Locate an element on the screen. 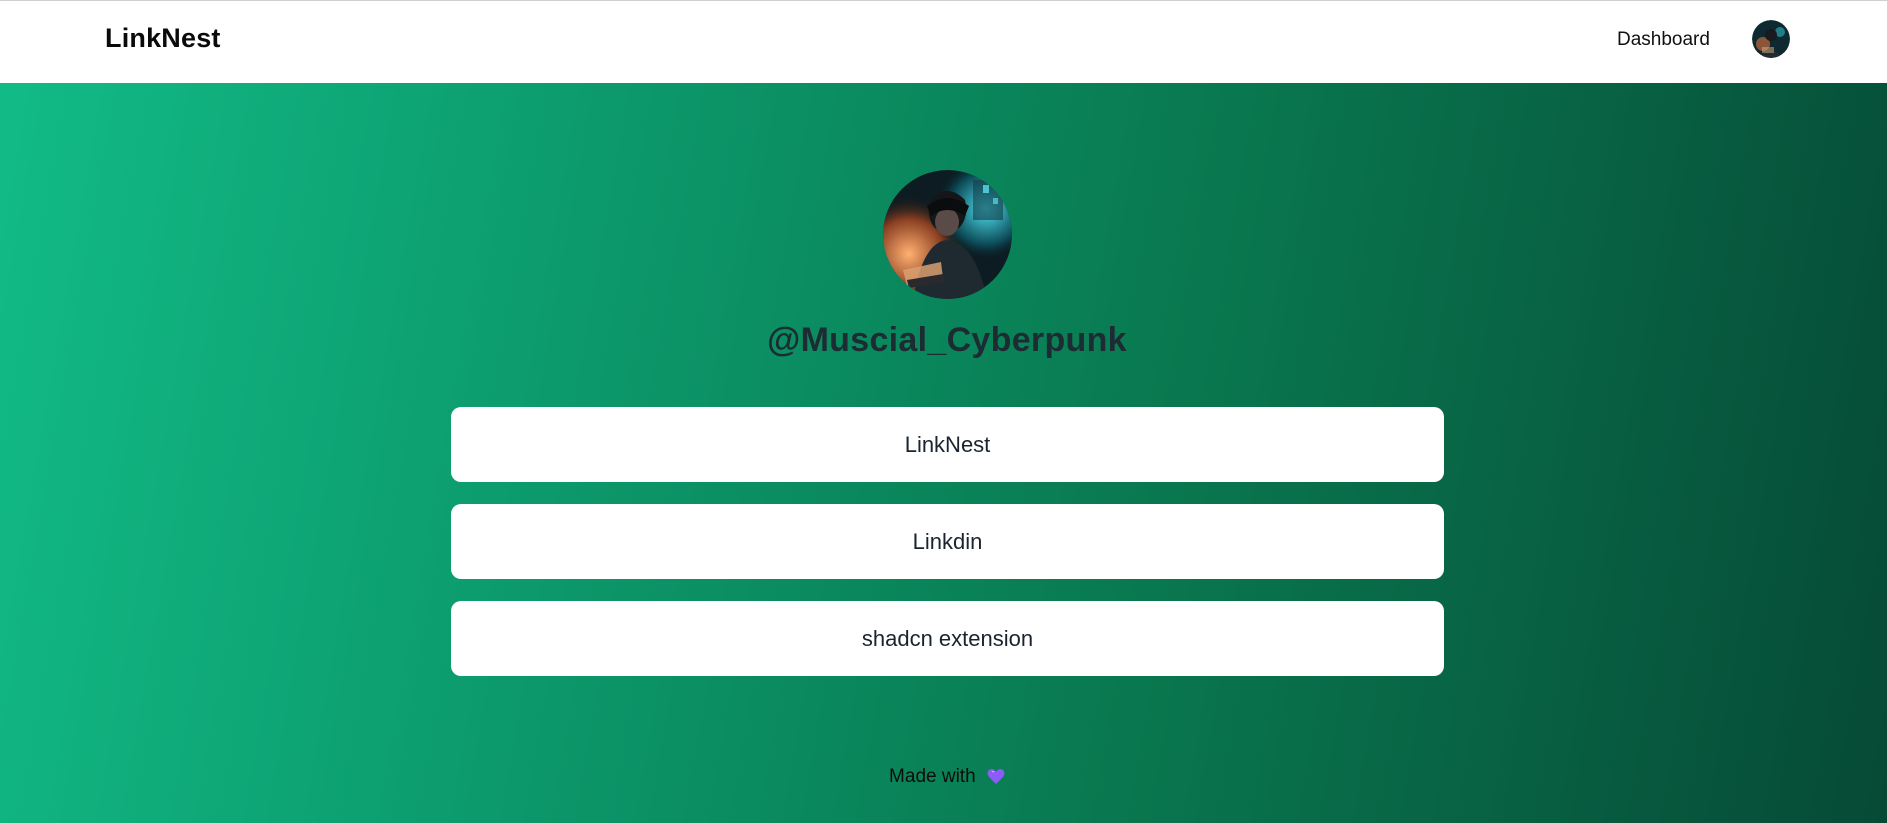 The height and width of the screenshot is (823, 1887). link-button-shadcn-extension: shadcn extension is located at coordinates (947, 638).